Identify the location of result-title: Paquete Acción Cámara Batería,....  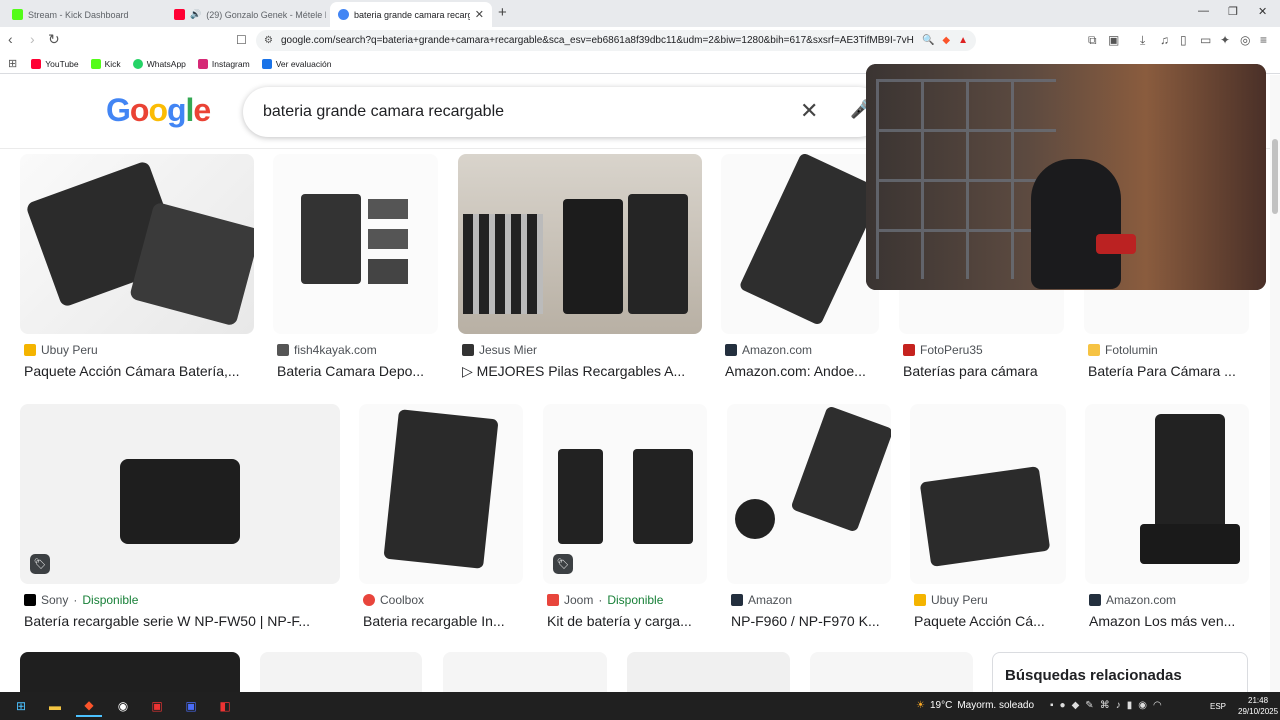
(139, 371).